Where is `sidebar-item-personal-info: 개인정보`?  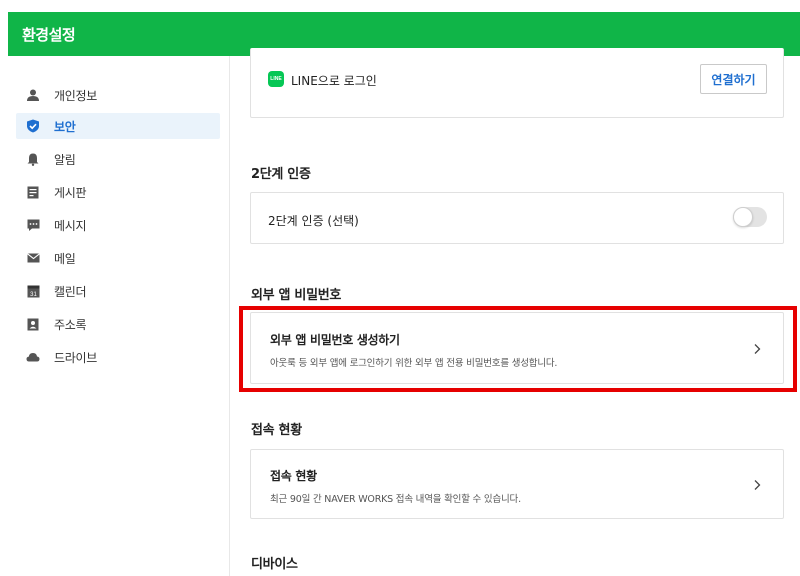 sidebar-item-personal-info: 개인정보 is located at coordinates (118, 95).